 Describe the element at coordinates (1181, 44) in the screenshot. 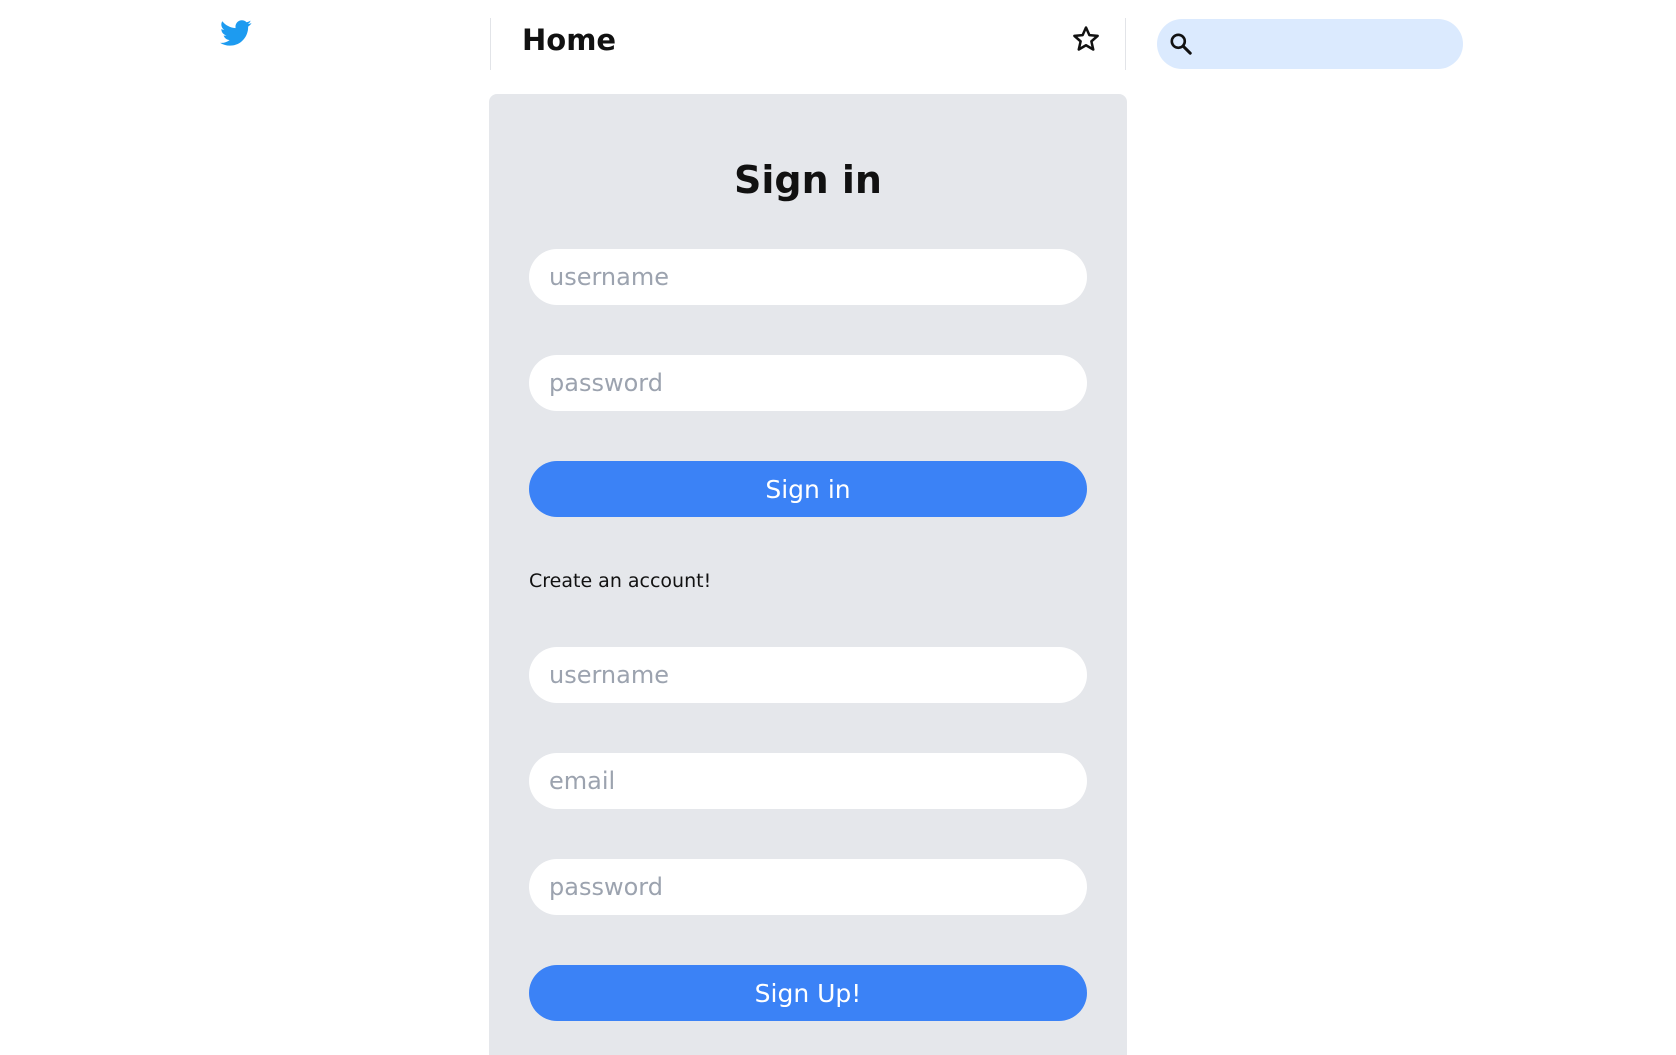

I see `search-icon` at that location.